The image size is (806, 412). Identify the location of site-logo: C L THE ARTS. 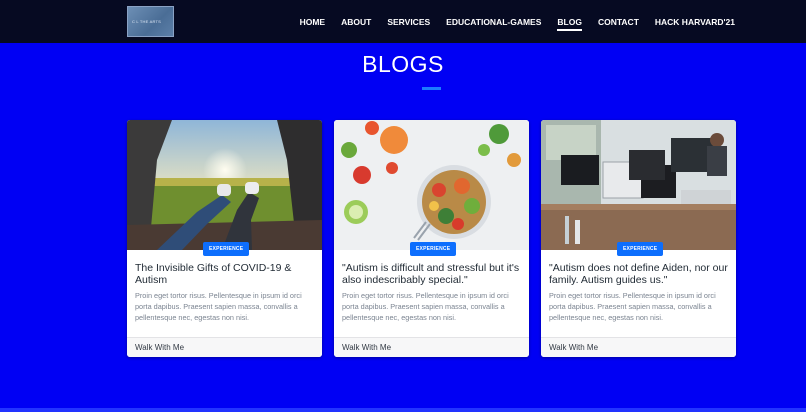
(150, 21).